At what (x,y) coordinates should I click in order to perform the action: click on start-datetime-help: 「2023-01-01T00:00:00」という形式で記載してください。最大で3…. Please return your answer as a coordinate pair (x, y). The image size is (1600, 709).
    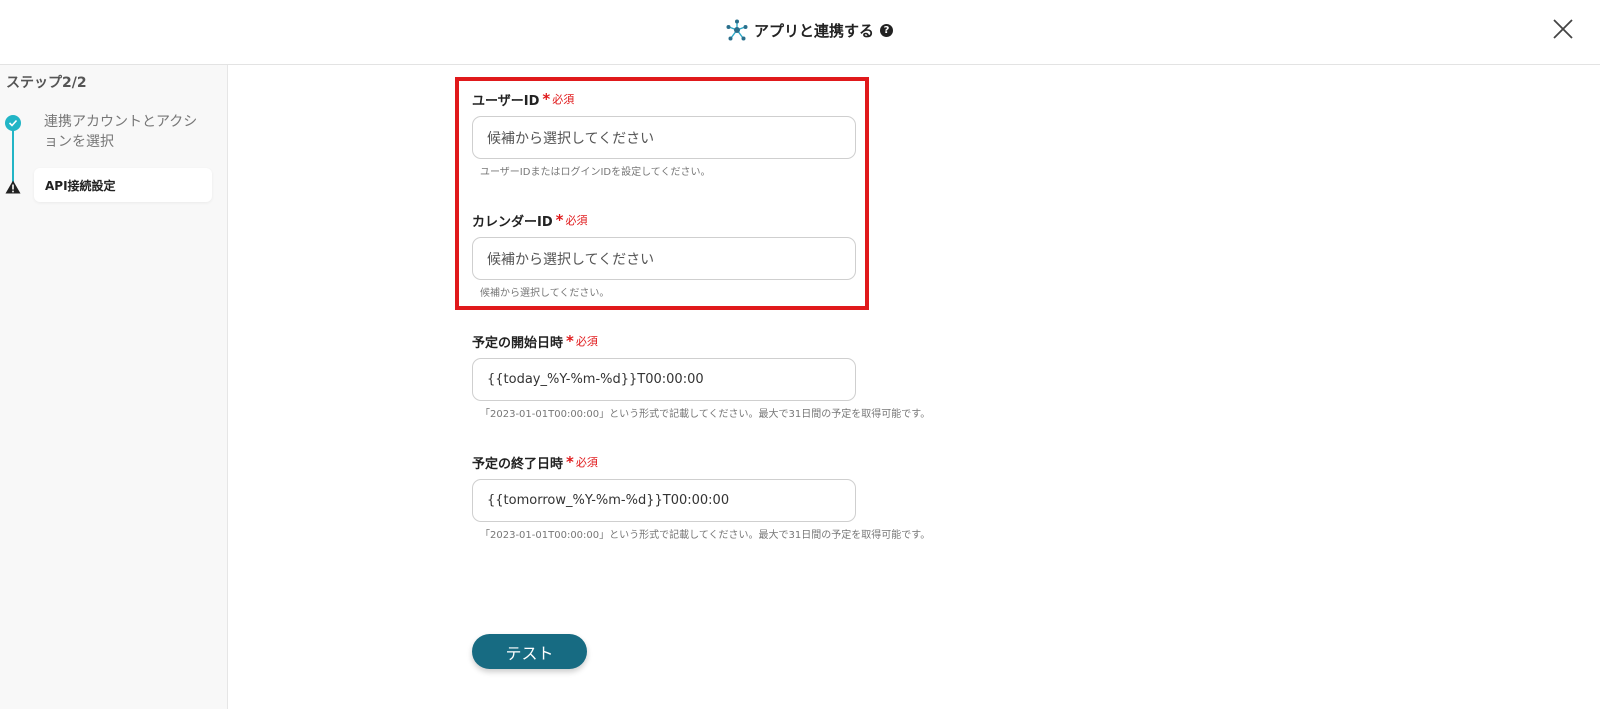
    Looking at the image, I should click on (705, 414).